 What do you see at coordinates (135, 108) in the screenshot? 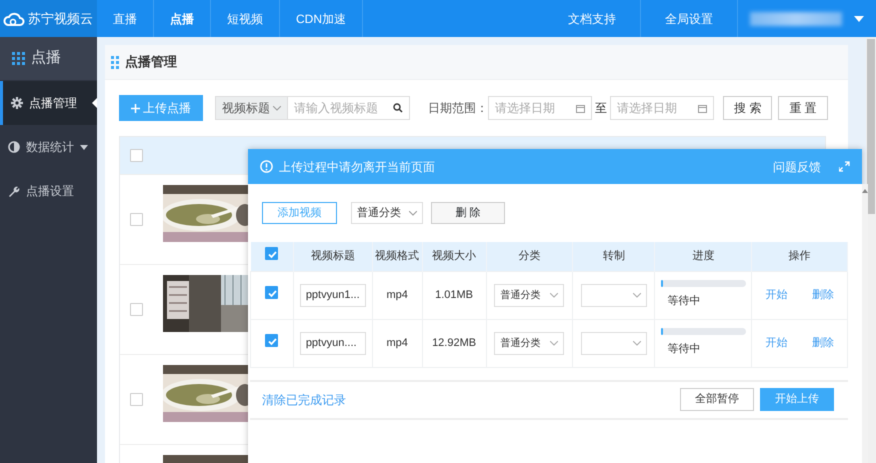
I see `plus-icon` at bounding box center [135, 108].